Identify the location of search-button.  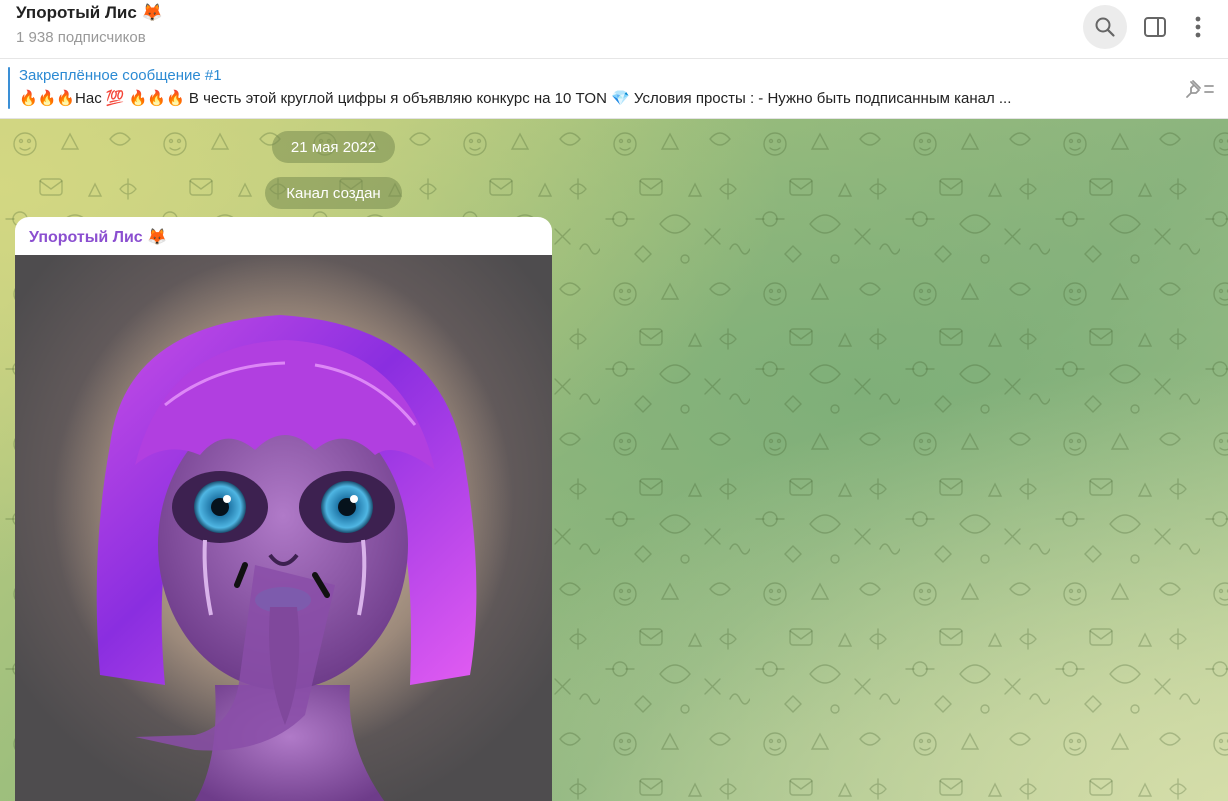
(1105, 27).